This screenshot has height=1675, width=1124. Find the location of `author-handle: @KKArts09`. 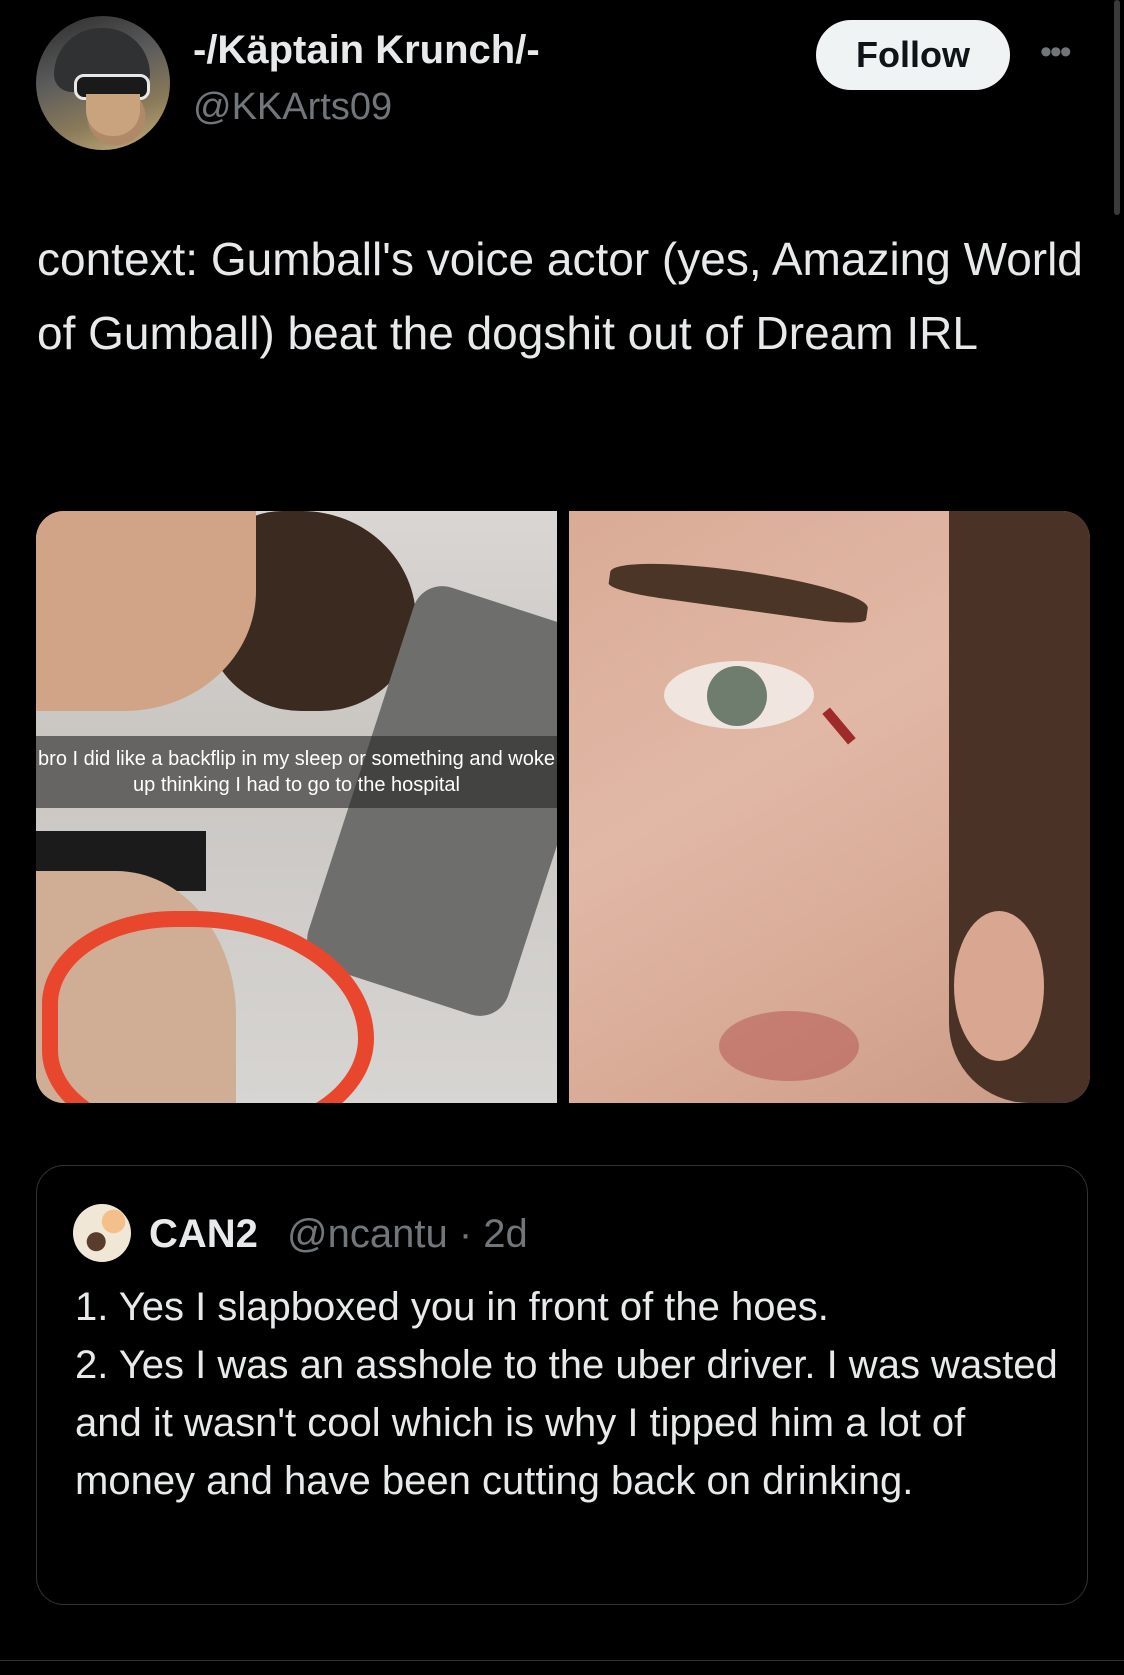

author-handle: @KKArts09 is located at coordinates (292, 107).